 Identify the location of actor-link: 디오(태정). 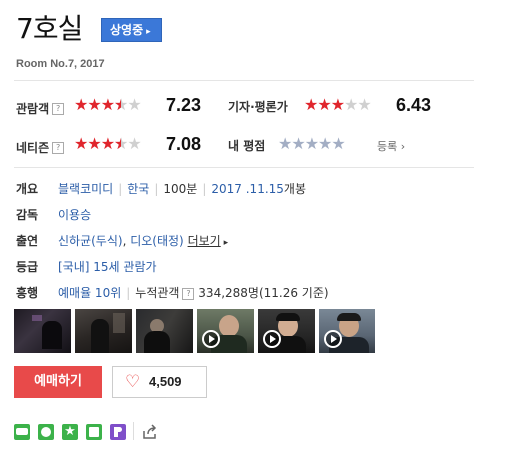
(157, 241).